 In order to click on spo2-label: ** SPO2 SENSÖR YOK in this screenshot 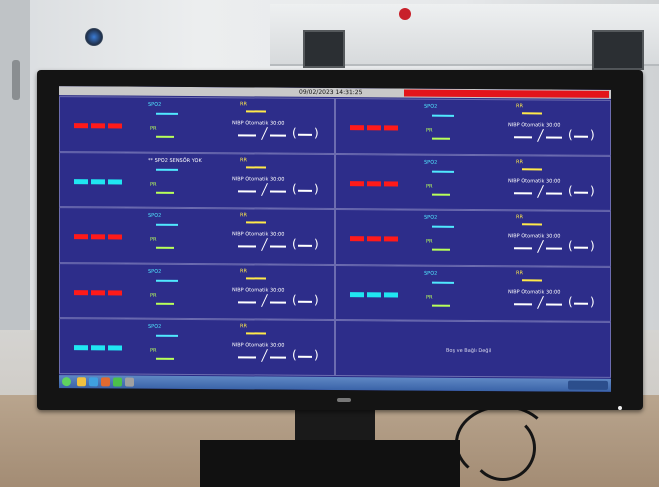, I will do `click(175, 160)`.